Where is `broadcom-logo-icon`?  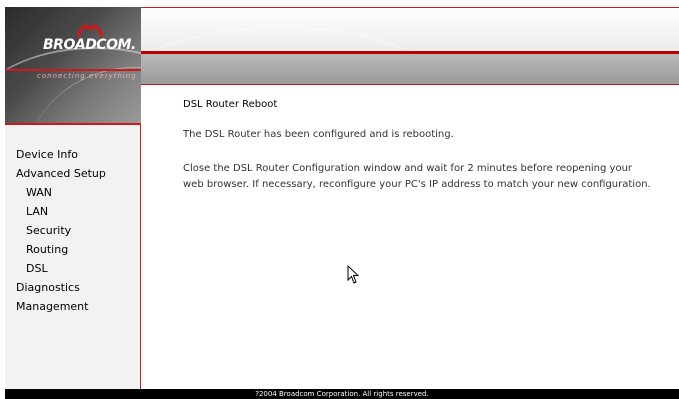
broadcom-logo-icon is located at coordinates (90, 31).